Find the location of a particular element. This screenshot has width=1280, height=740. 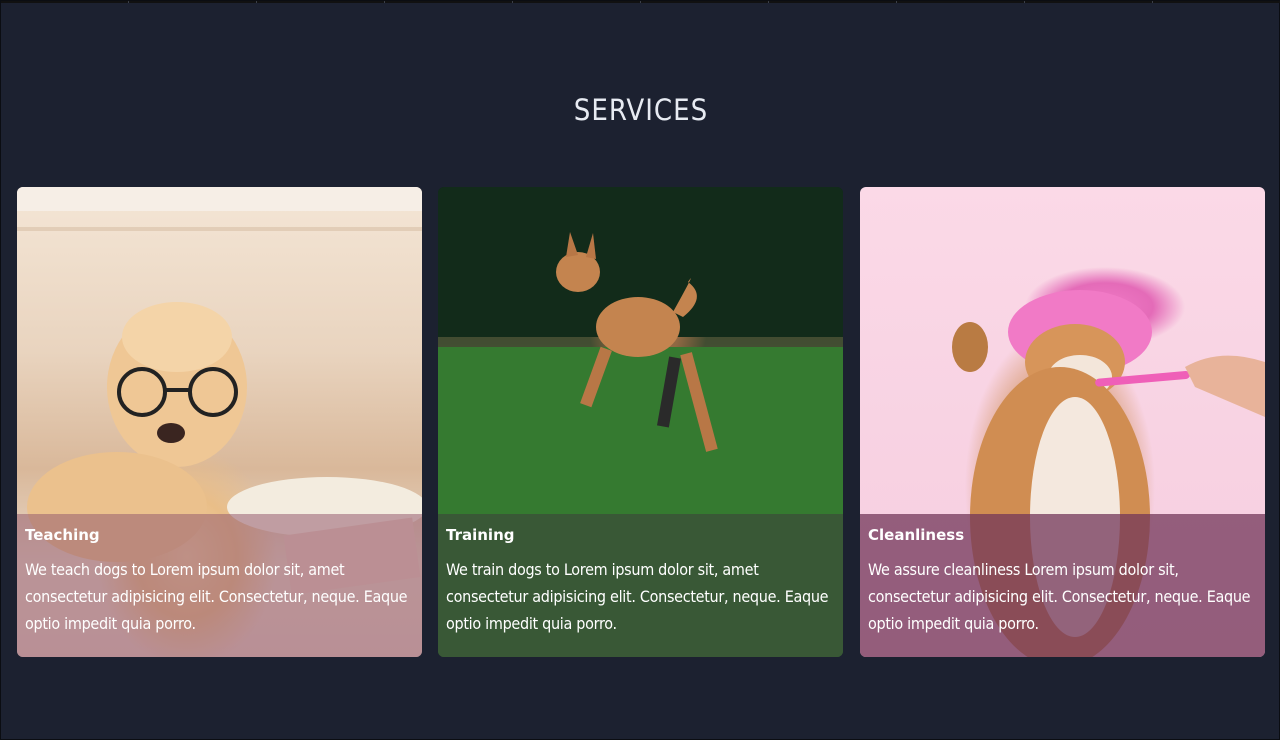

card-title: Cleanliness is located at coordinates (916, 535).